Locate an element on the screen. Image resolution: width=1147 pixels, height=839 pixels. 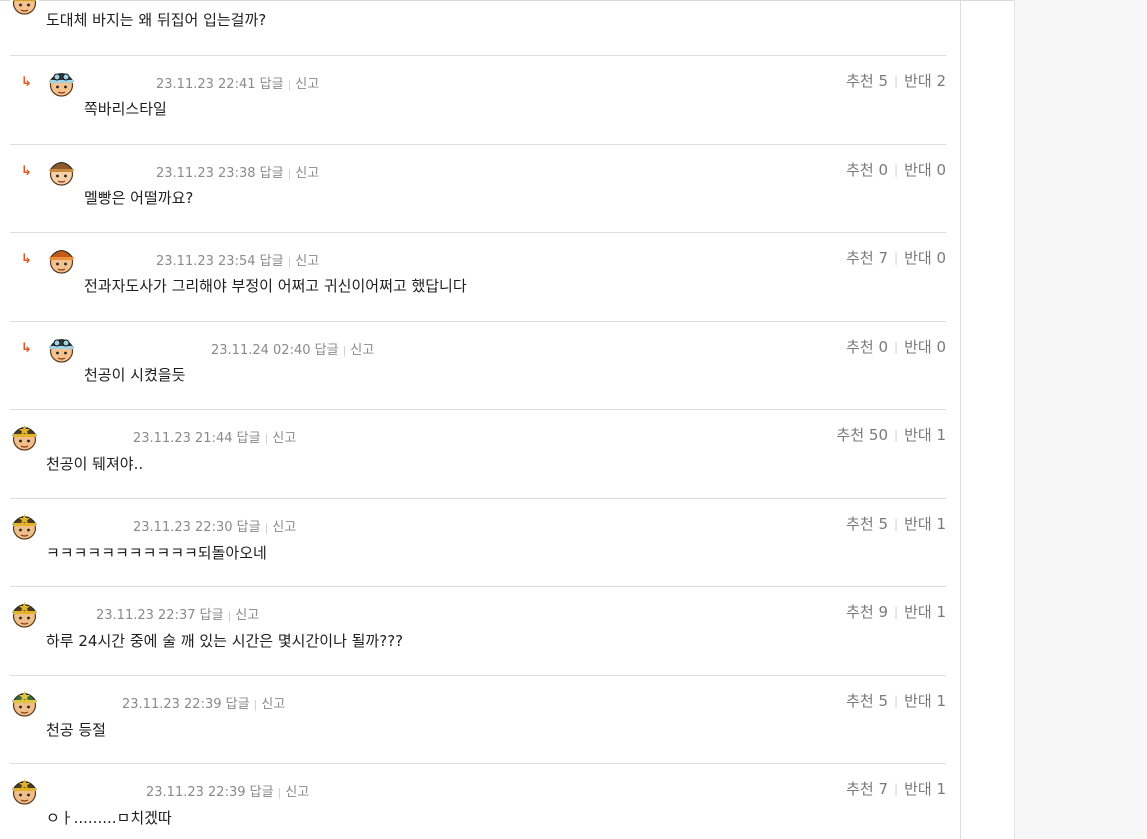
upvote-count: 9 is located at coordinates (883, 612).